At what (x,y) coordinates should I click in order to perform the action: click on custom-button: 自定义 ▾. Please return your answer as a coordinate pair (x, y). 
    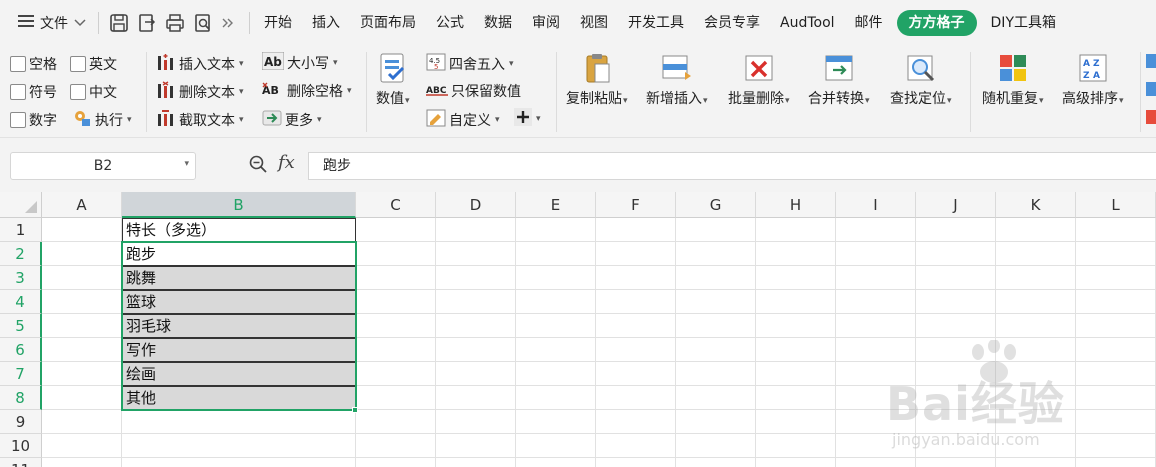
    Looking at the image, I should click on (463, 120).